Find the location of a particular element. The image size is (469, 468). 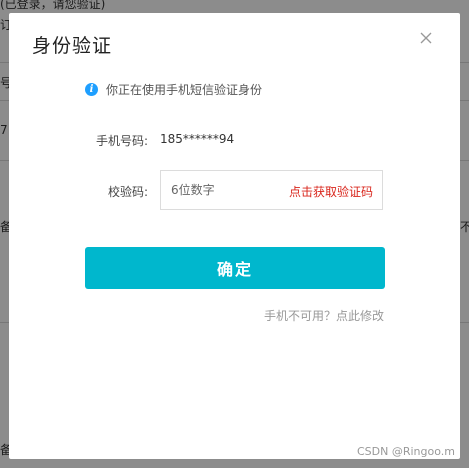

code-field-box: 点击获取验证码 is located at coordinates (271, 190).